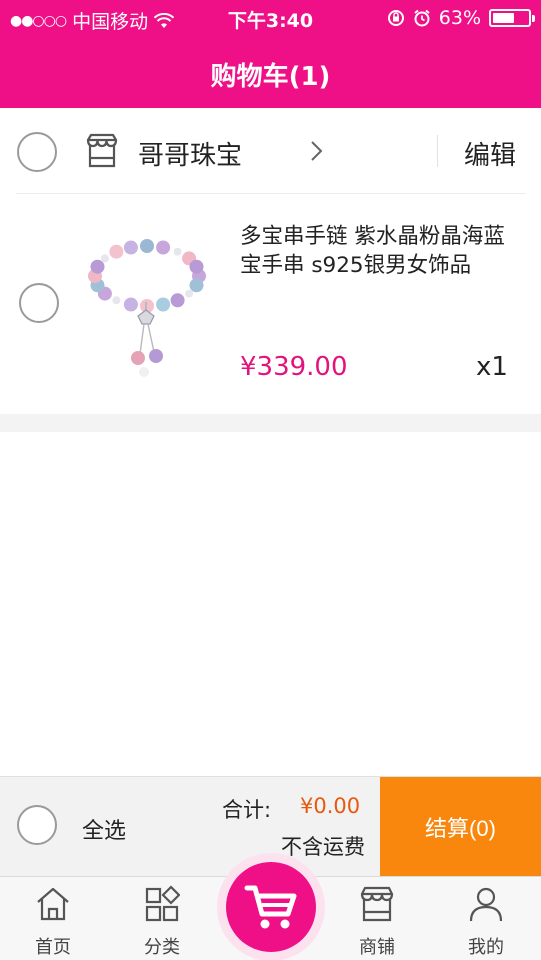 This screenshot has width=541, height=960. I want to click on divider, so click(437, 151).